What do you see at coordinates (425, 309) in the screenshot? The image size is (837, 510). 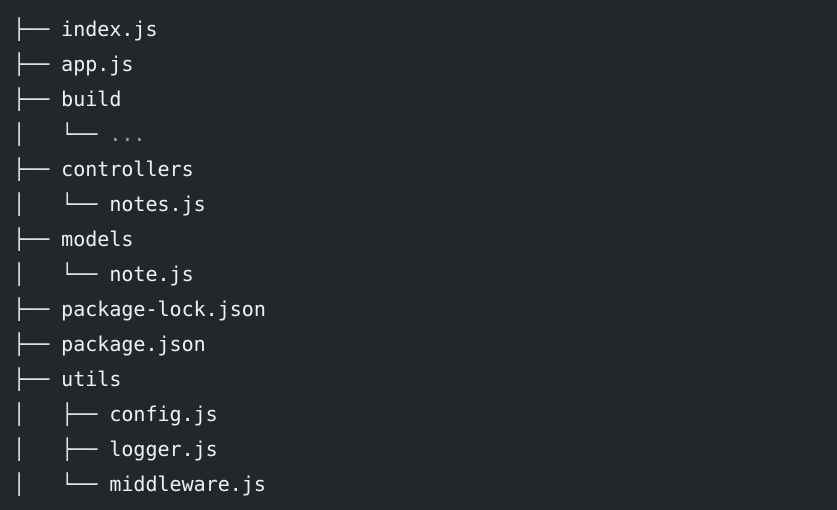 I see `tree-row-package-lock-json: ├── package-lock.json` at bounding box center [425, 309].